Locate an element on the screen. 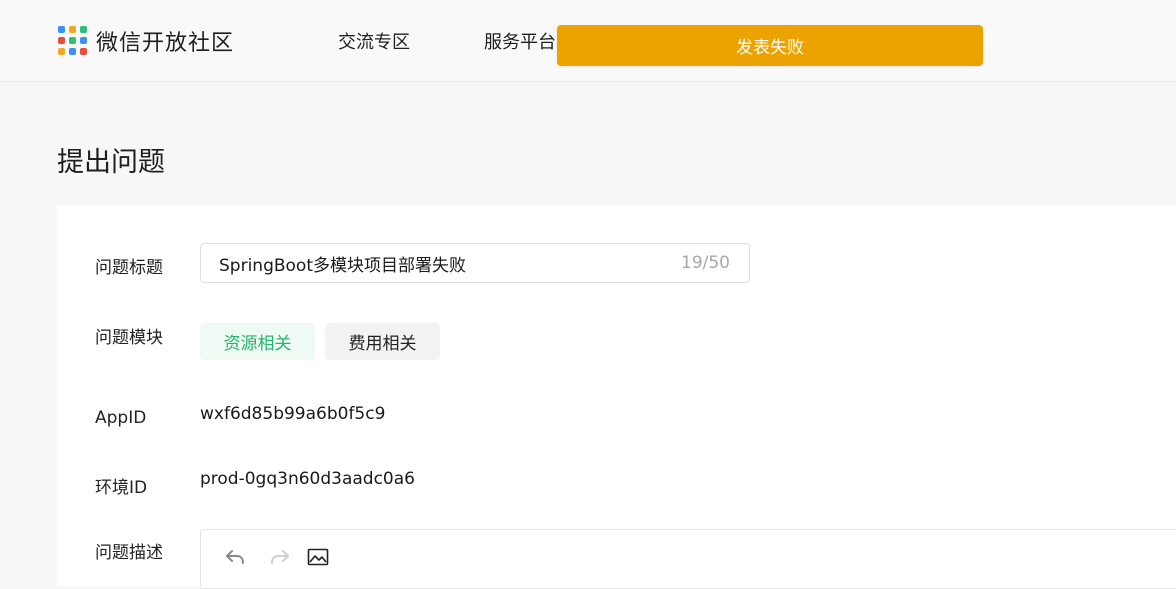  env-id-value: prod-0gq3n60d3aadc0a6 is located at coordinates (307, 479).